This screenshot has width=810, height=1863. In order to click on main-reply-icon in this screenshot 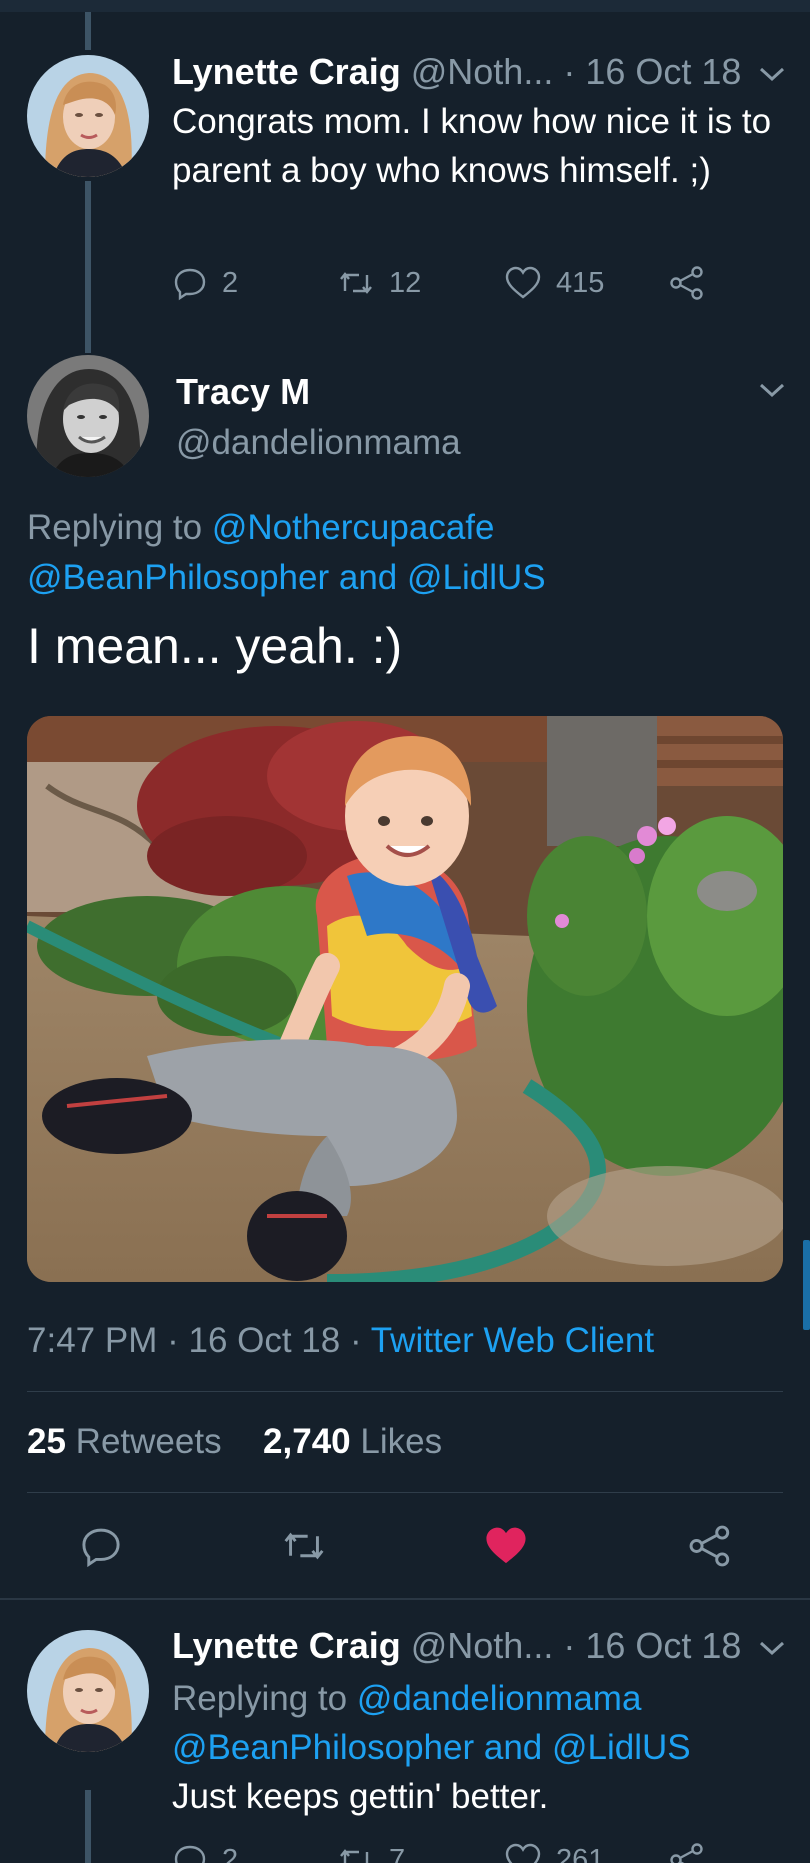, I will do `click(101, 1546)`.